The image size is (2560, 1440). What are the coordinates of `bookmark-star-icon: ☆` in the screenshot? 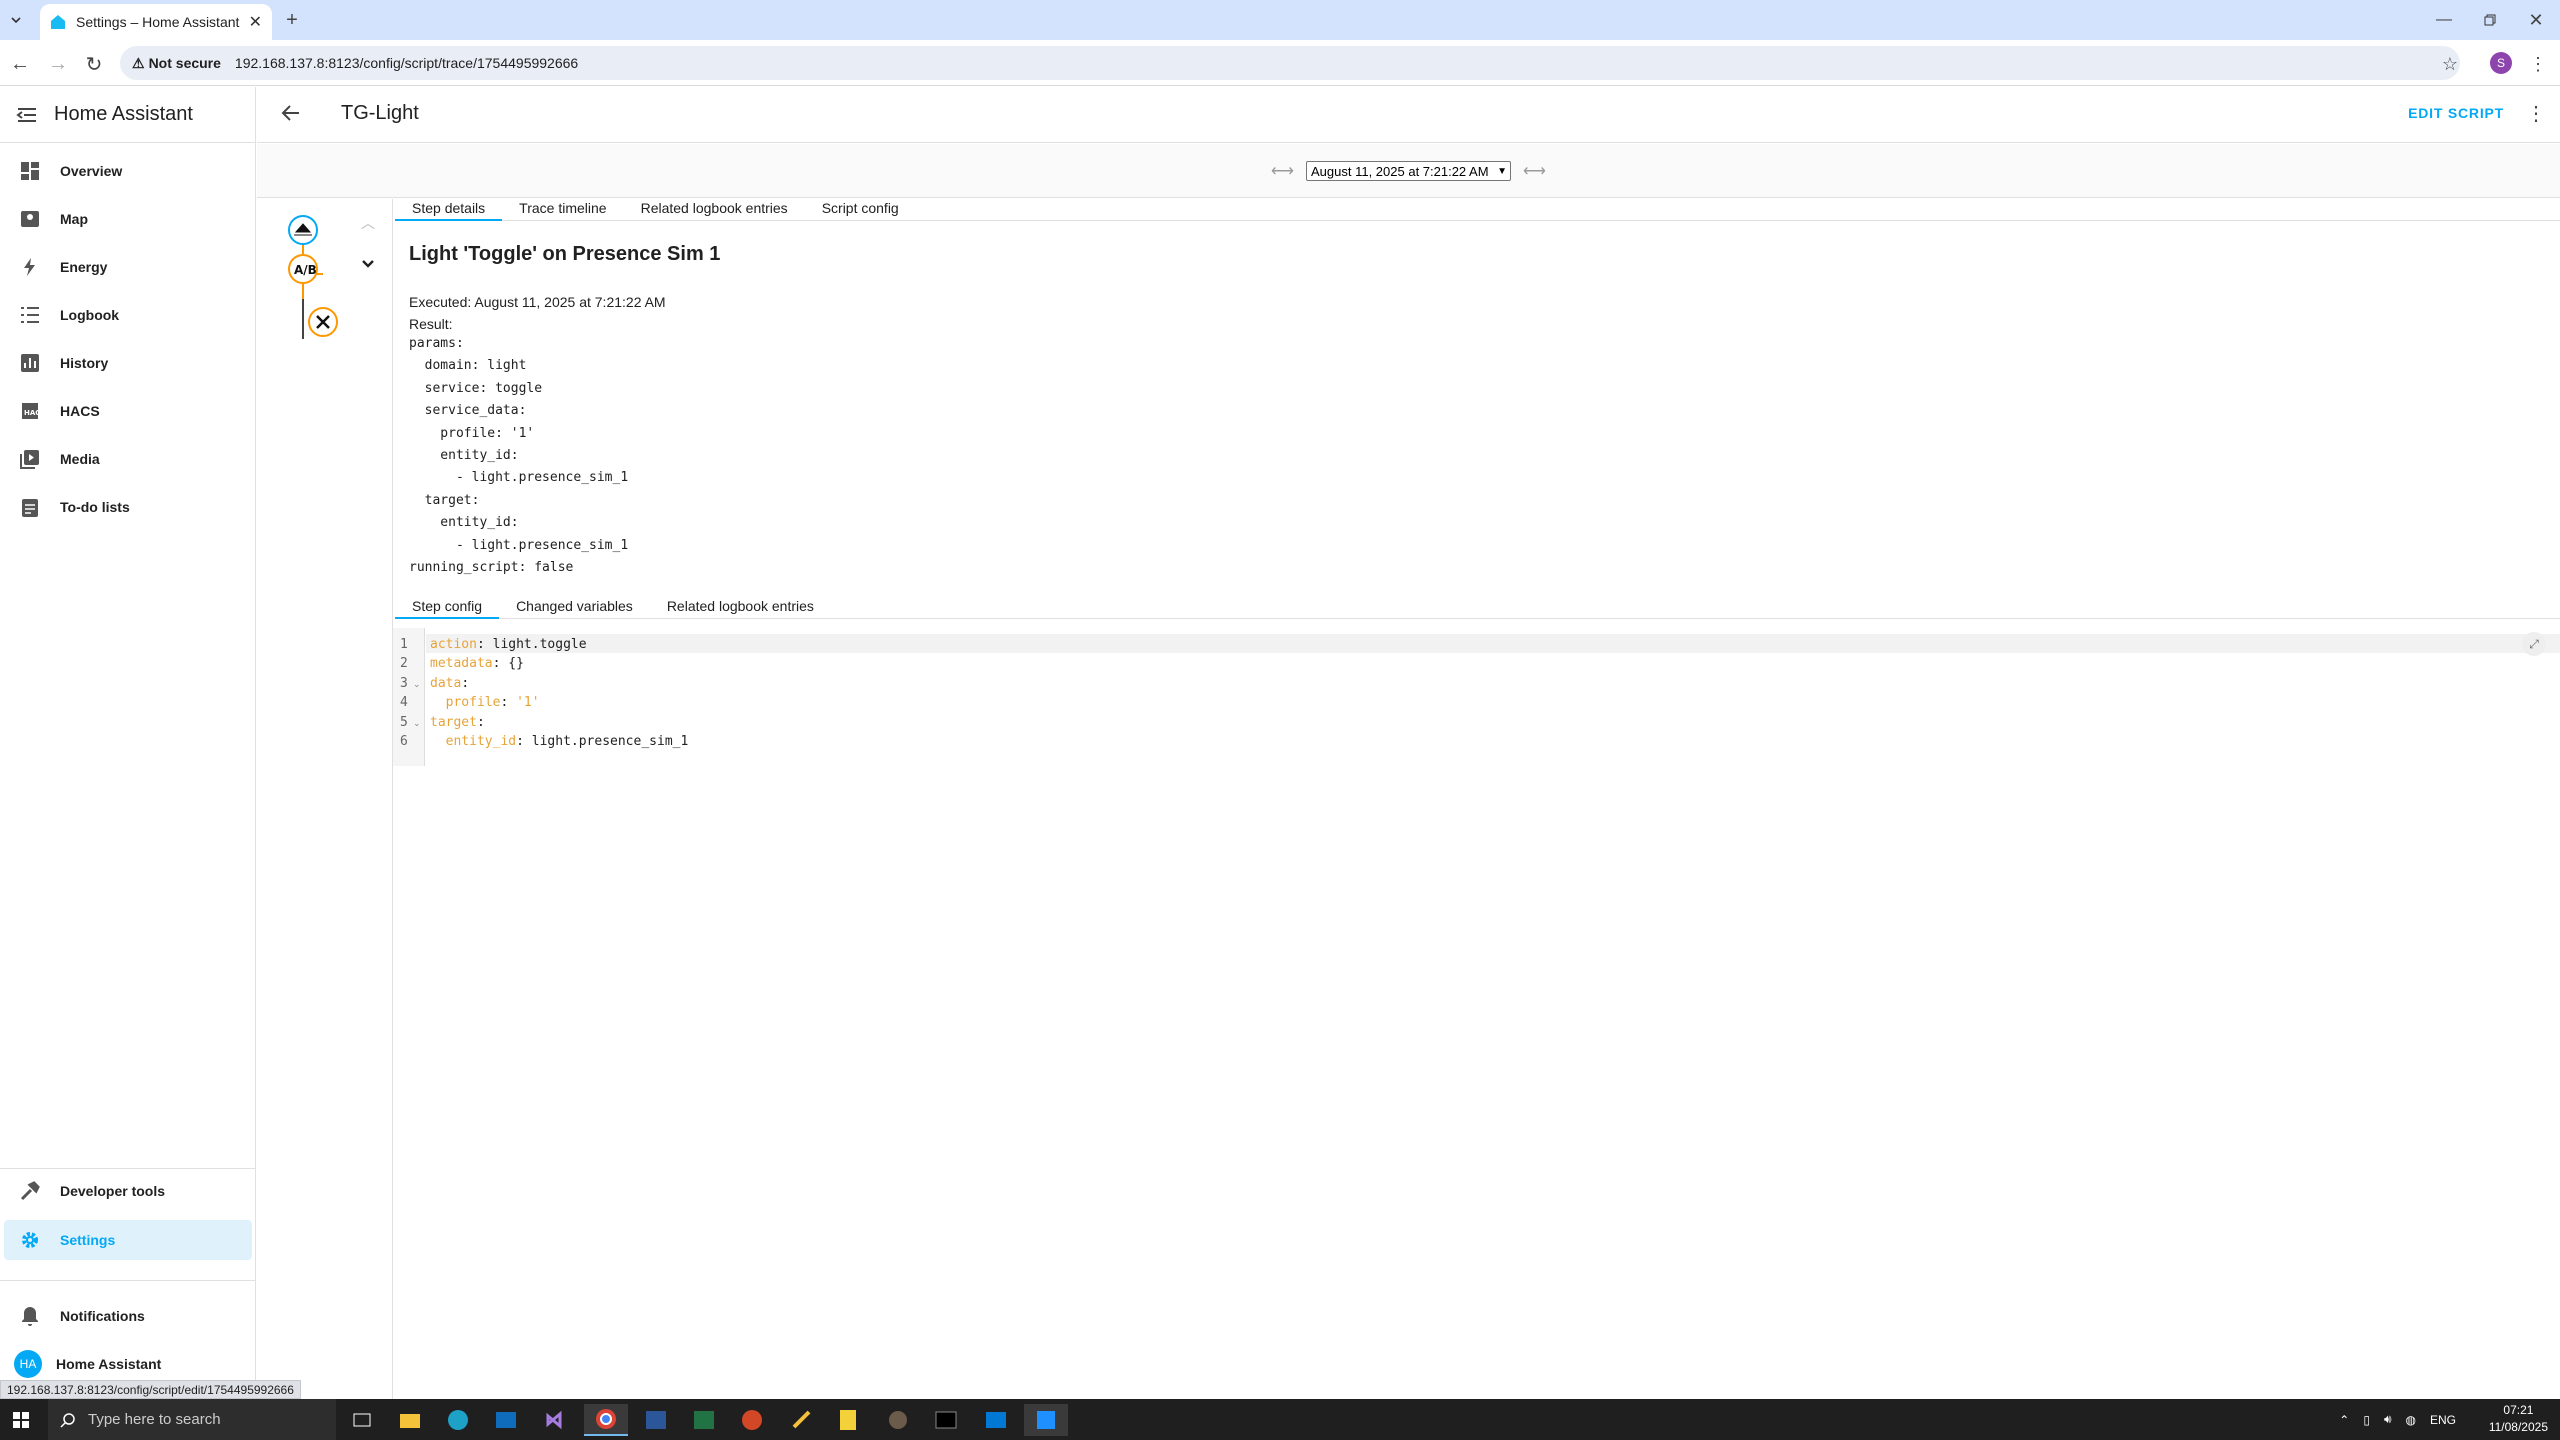 It's located at (2450, 64).